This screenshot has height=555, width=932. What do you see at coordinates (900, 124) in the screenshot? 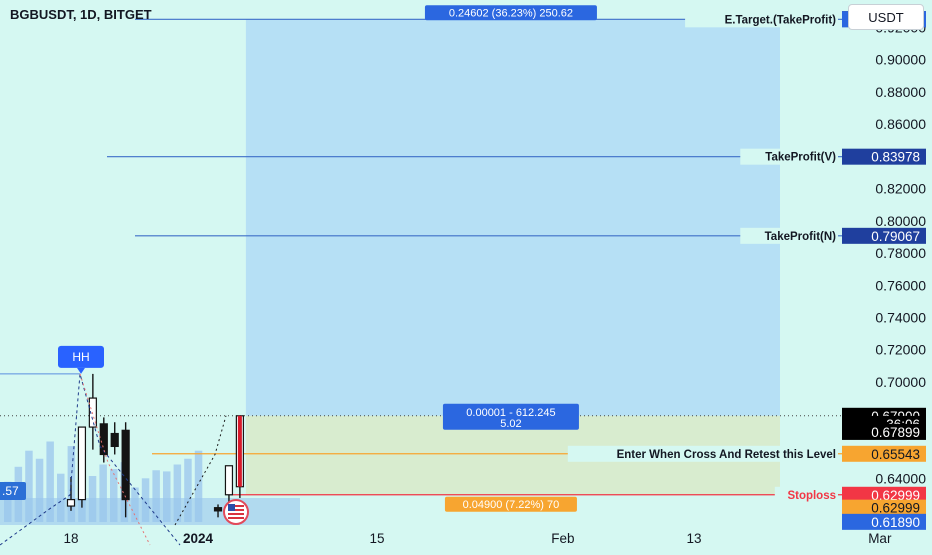
I see `y-tick-label: 0.86000` at bounding box center [900, 124].